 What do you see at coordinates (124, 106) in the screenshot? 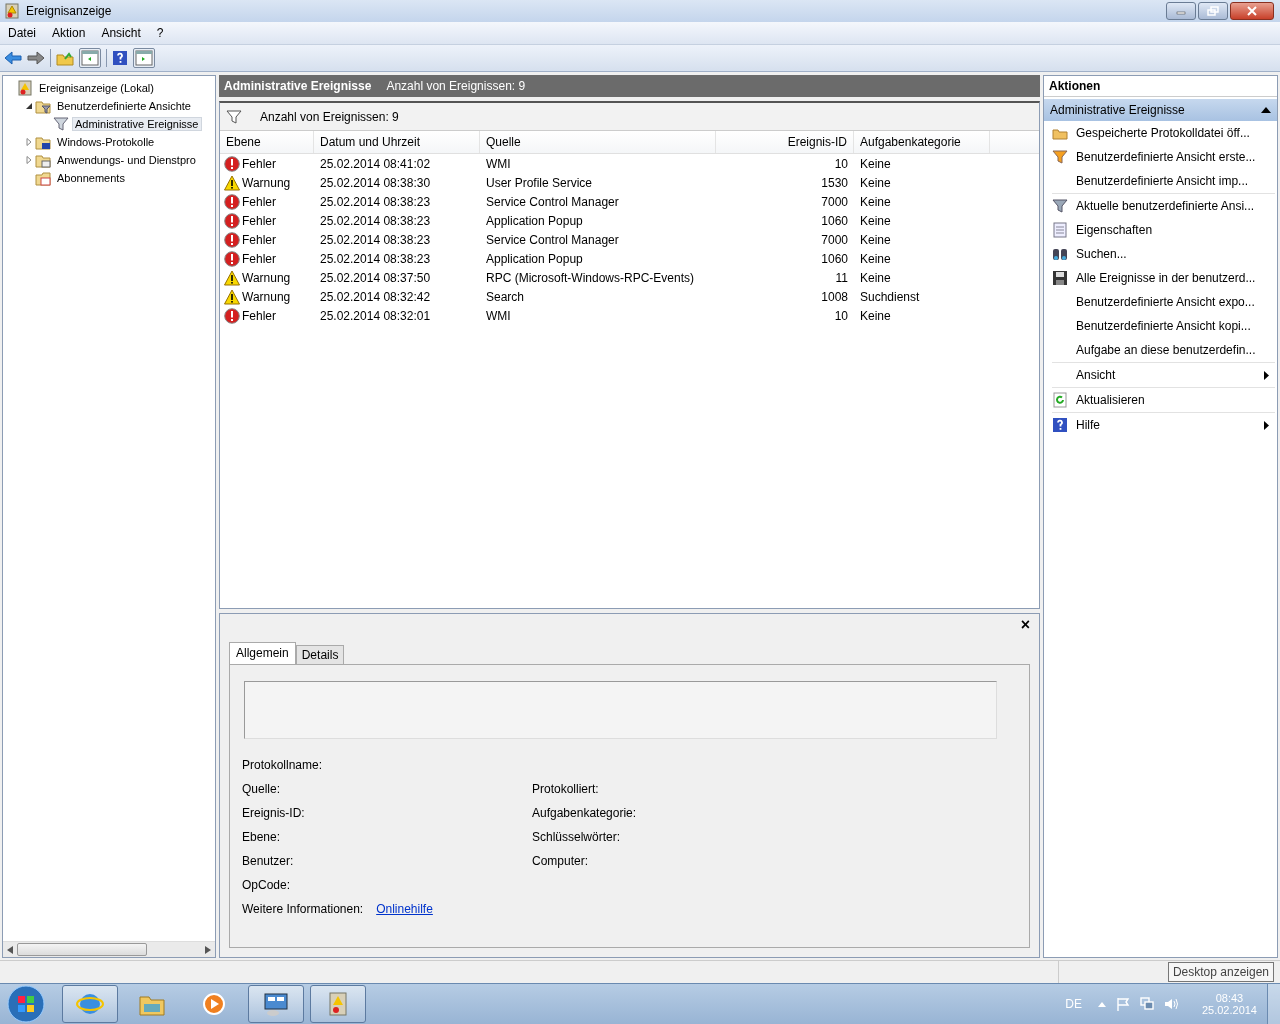
I see `tree-item: Benutzerdefinierte Ansichte` at bounding box center [124, 106].